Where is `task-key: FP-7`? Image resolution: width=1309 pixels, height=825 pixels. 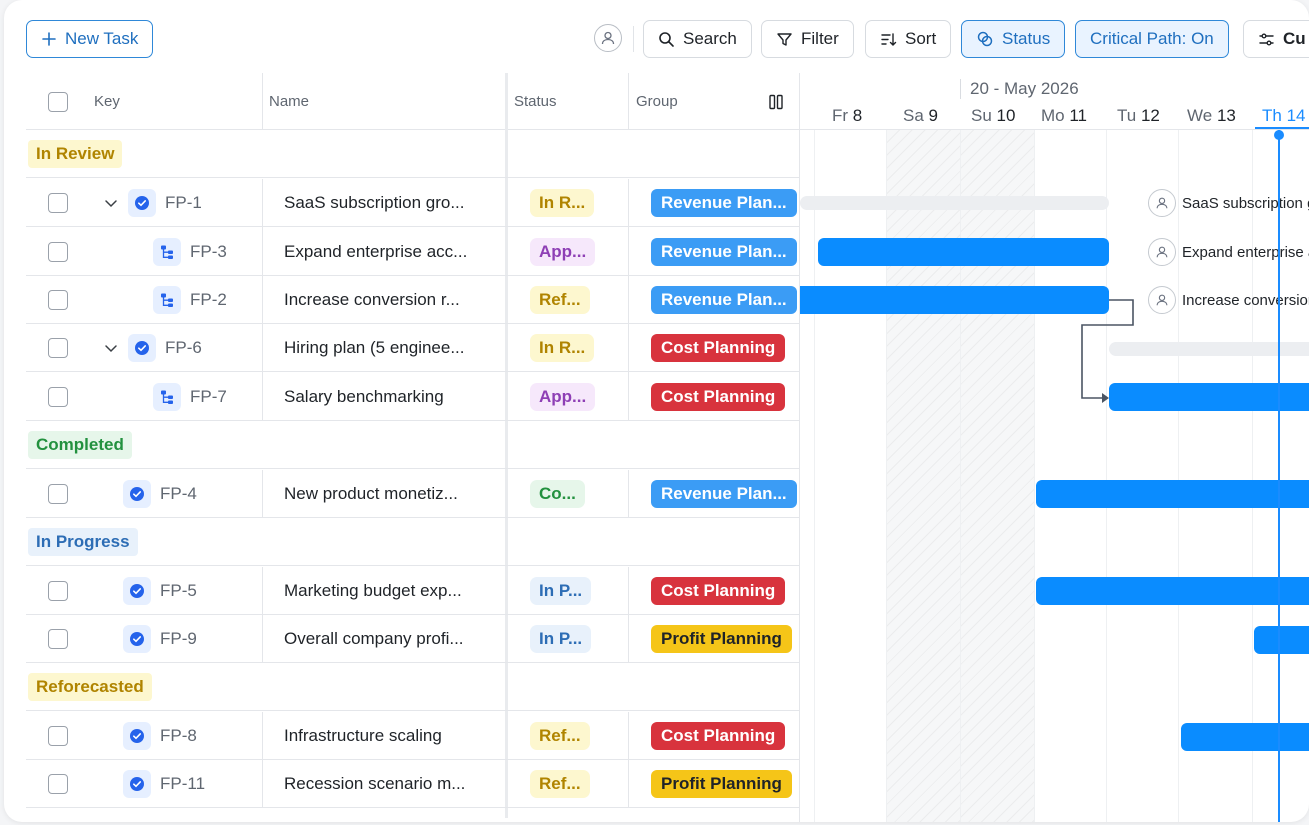 task-key: FP-7 is located at coordinates (208, 397).